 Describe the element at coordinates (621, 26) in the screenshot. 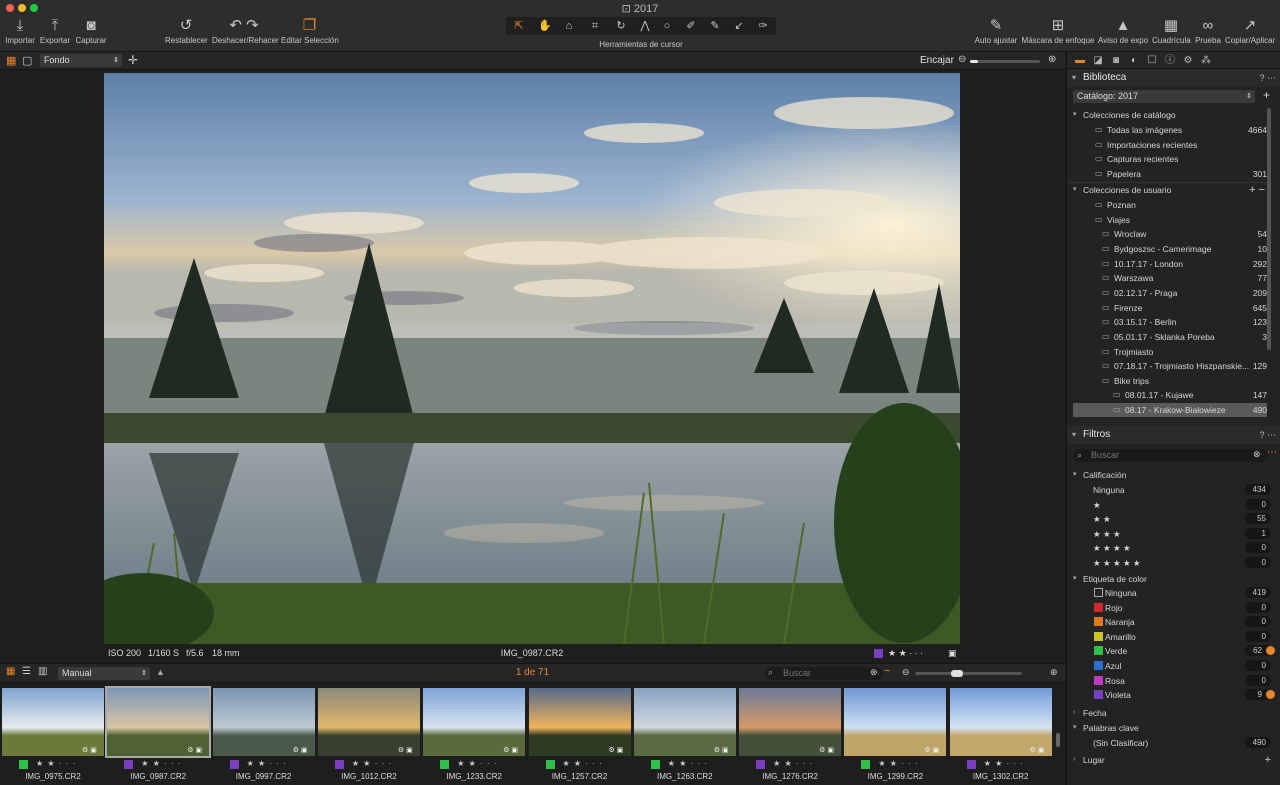

I see `rotate-icon: ↻` at that location.